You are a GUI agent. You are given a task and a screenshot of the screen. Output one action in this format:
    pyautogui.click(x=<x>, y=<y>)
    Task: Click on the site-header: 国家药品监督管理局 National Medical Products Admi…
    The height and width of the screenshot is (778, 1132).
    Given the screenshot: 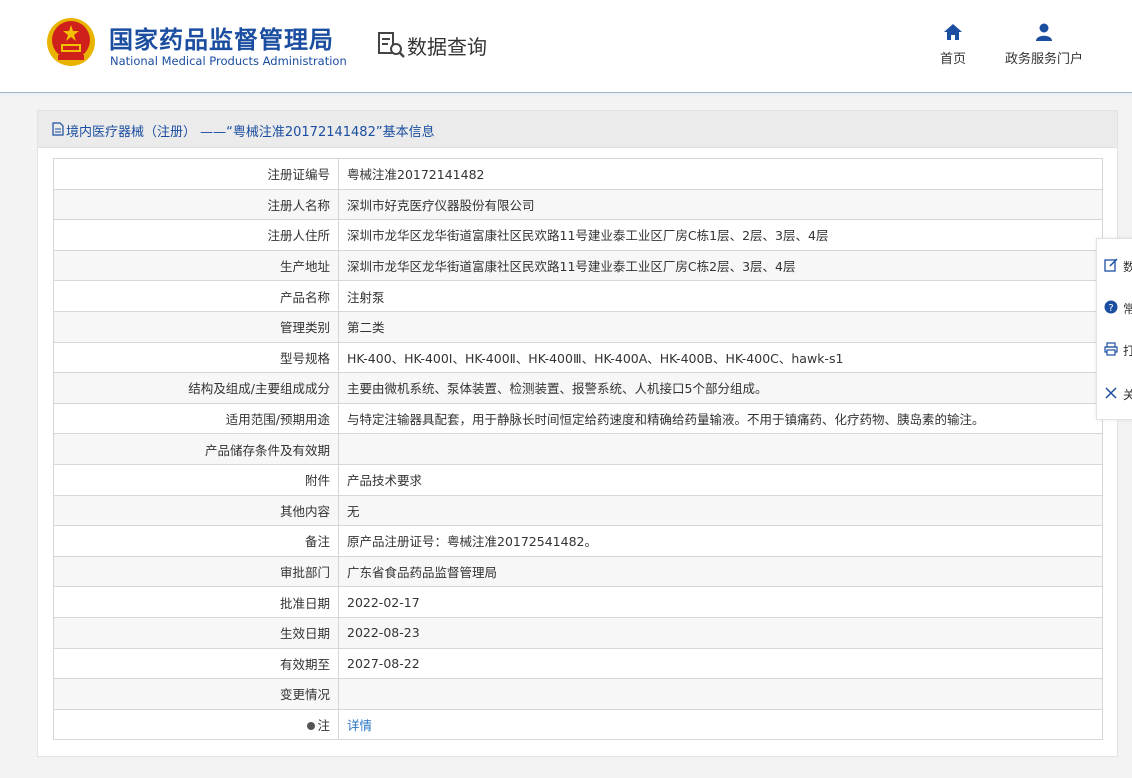 What is the action you would take?
    pyautogui.click(x=566, y=46)
    